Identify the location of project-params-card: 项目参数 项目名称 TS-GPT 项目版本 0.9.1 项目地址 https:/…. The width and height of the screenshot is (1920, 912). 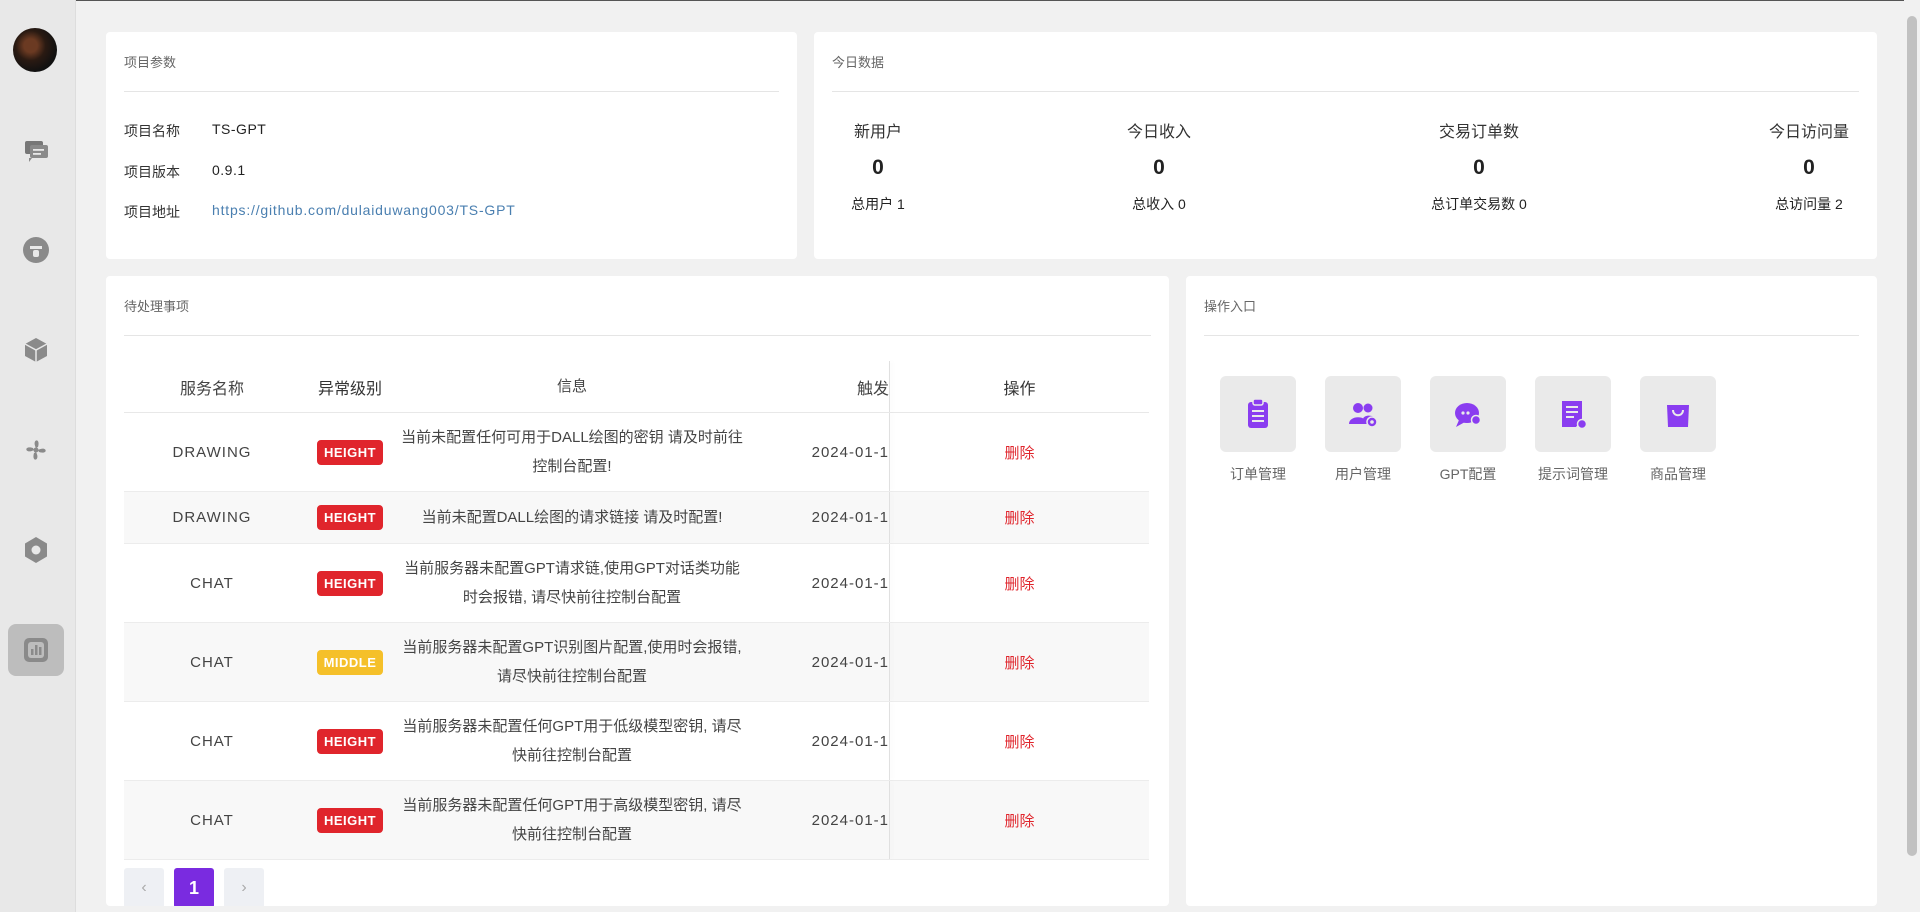
(451, 145).